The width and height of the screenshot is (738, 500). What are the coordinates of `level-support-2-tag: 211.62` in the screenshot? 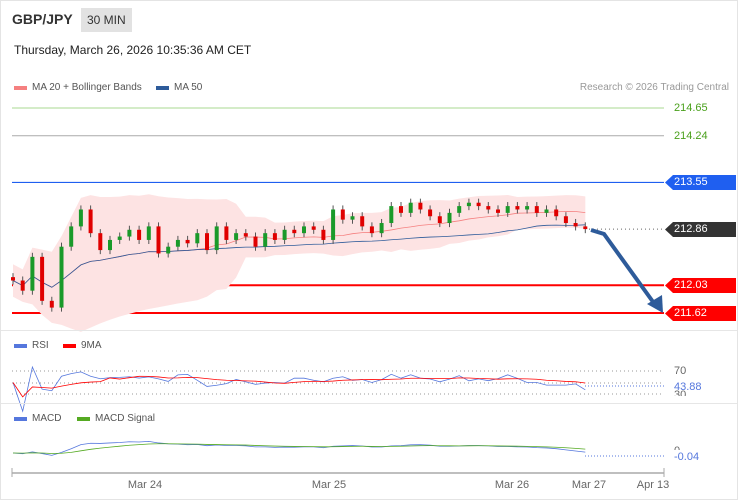 It's located at (700, 313).